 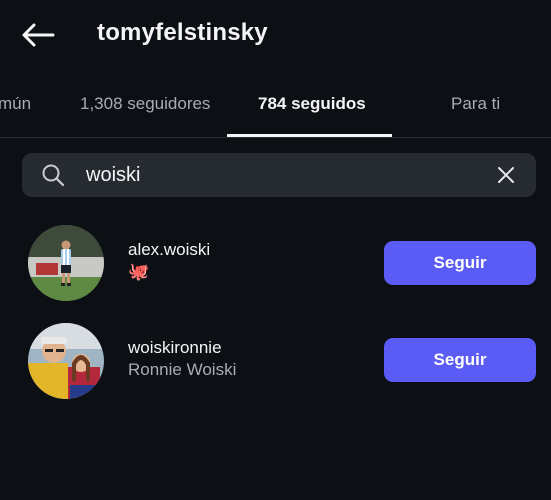 I want to click on arrow-left-icon, so click(x=38, y=35).